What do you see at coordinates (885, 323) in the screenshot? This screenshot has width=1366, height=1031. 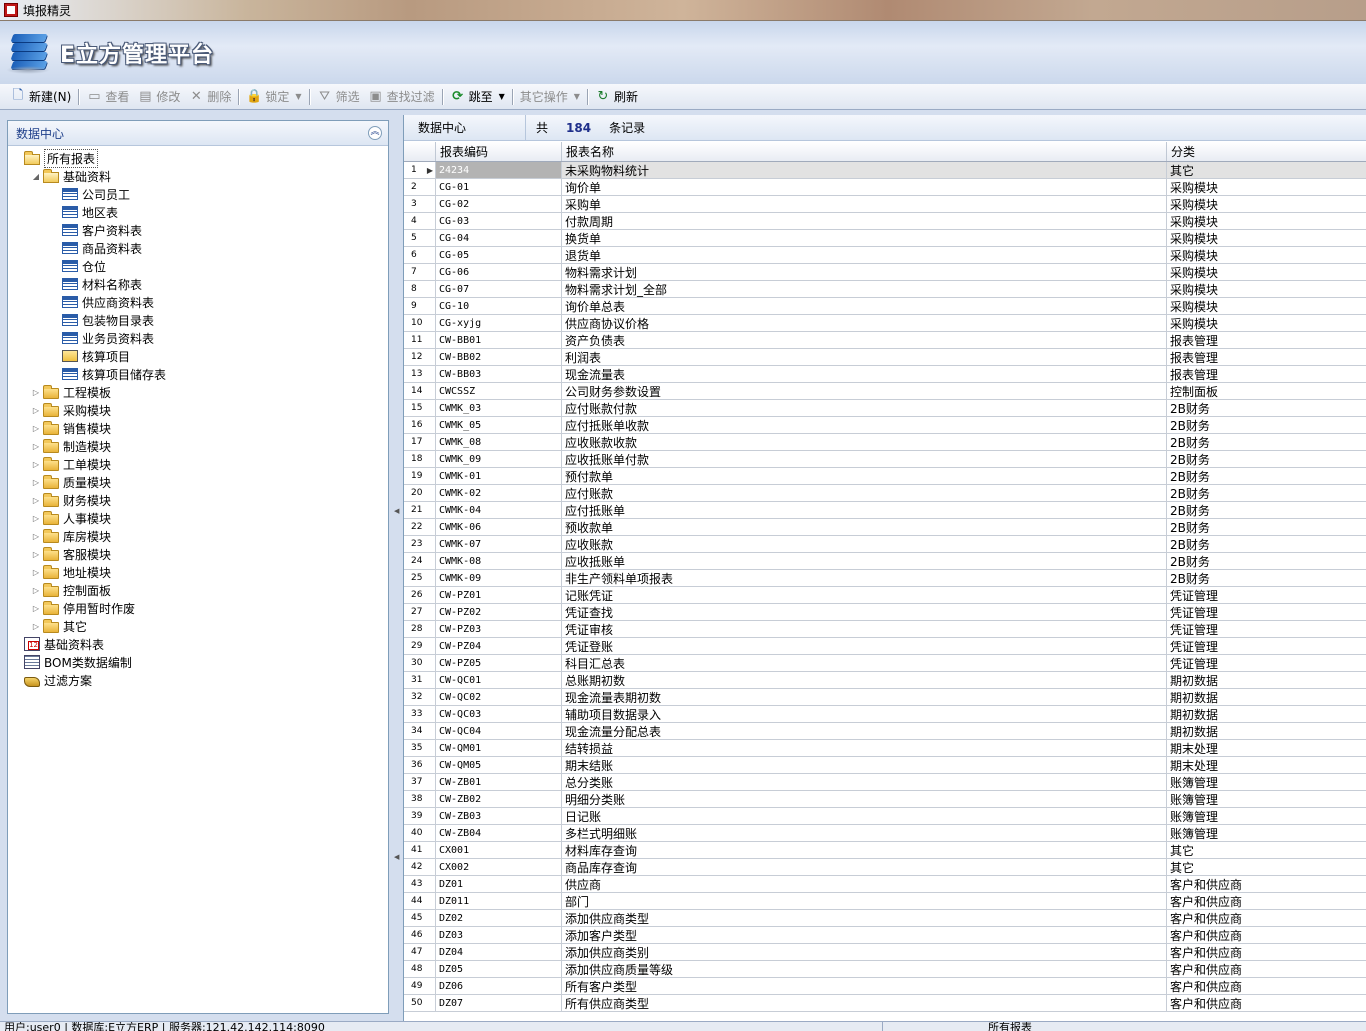 I see `table-row: 10 CG-xyjg 供应商协议价格 采购模块` at bounding box center [885, 323].